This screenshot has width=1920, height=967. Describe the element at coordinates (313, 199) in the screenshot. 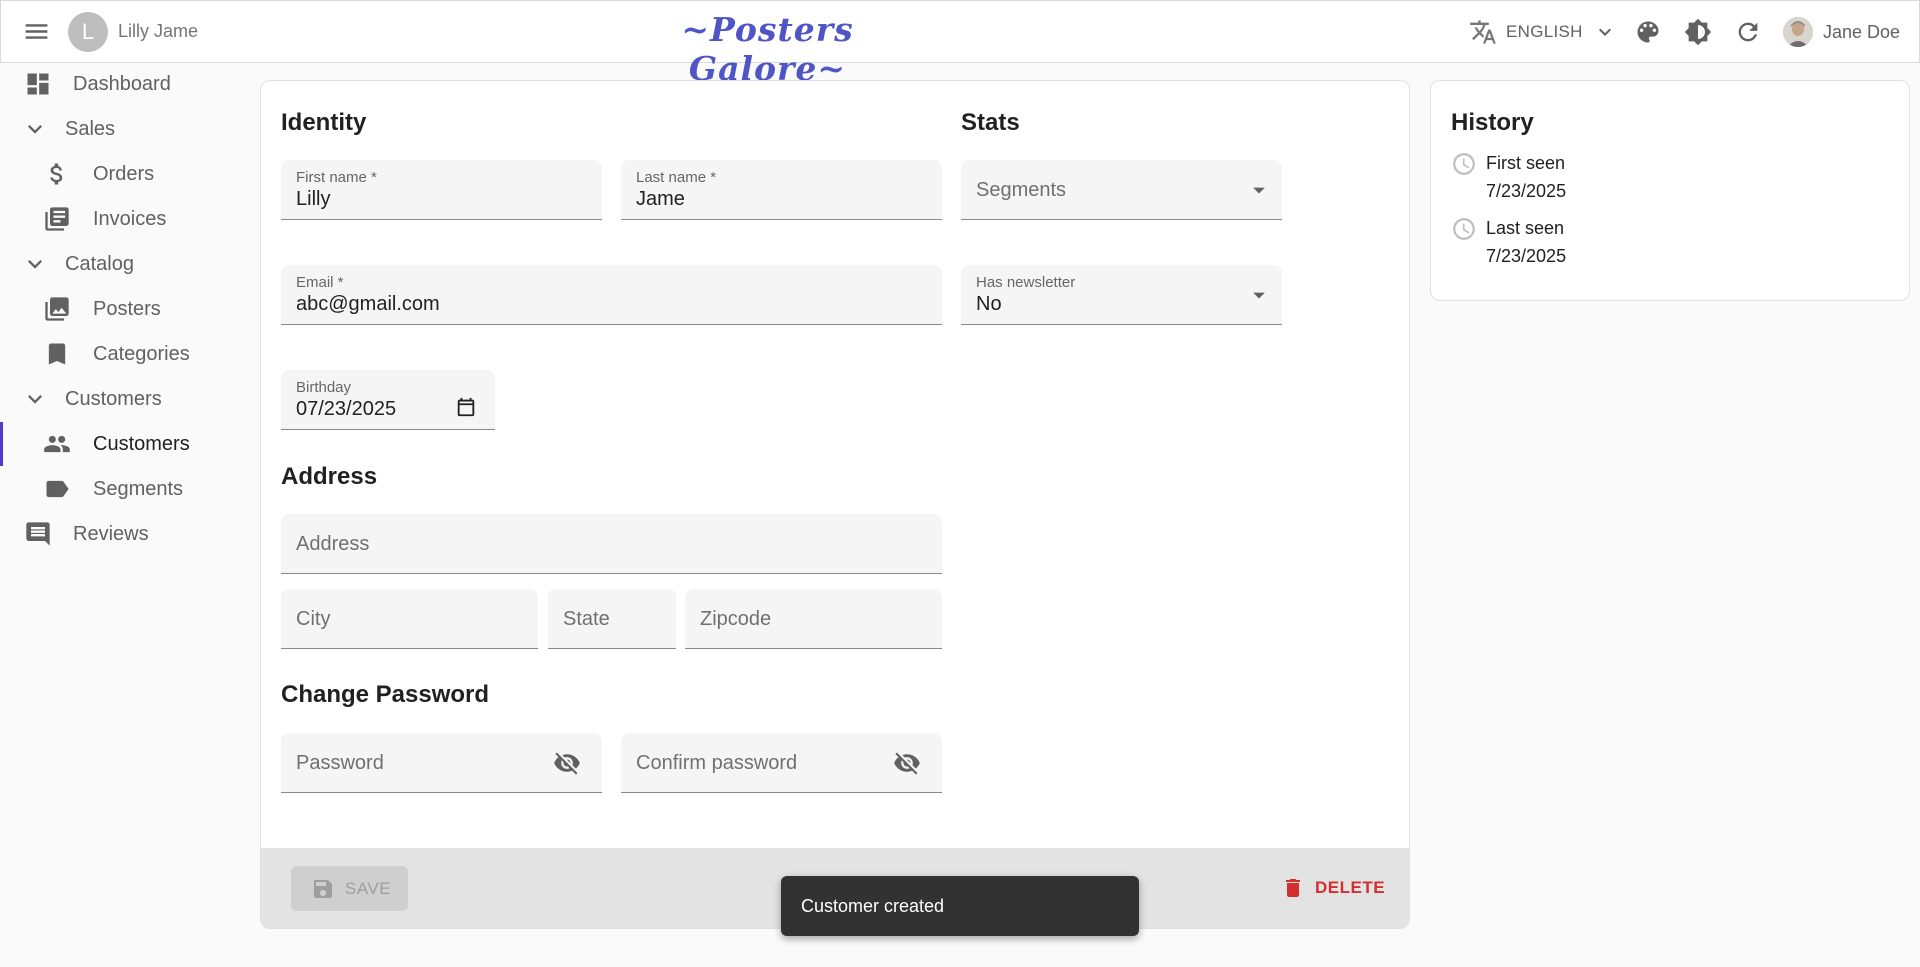

I see `field-value: Lilly` at that location.